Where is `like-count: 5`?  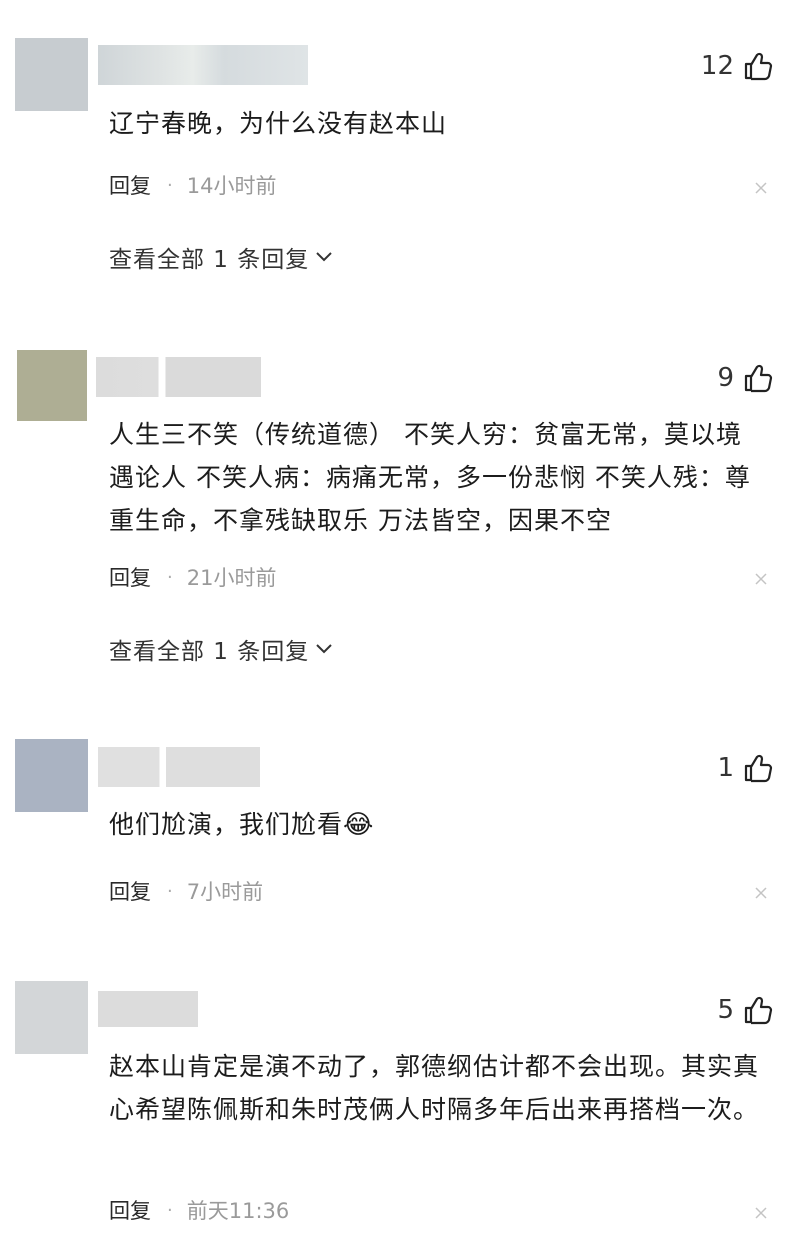
like-count: 5 is located at coordinates (725, 1010).